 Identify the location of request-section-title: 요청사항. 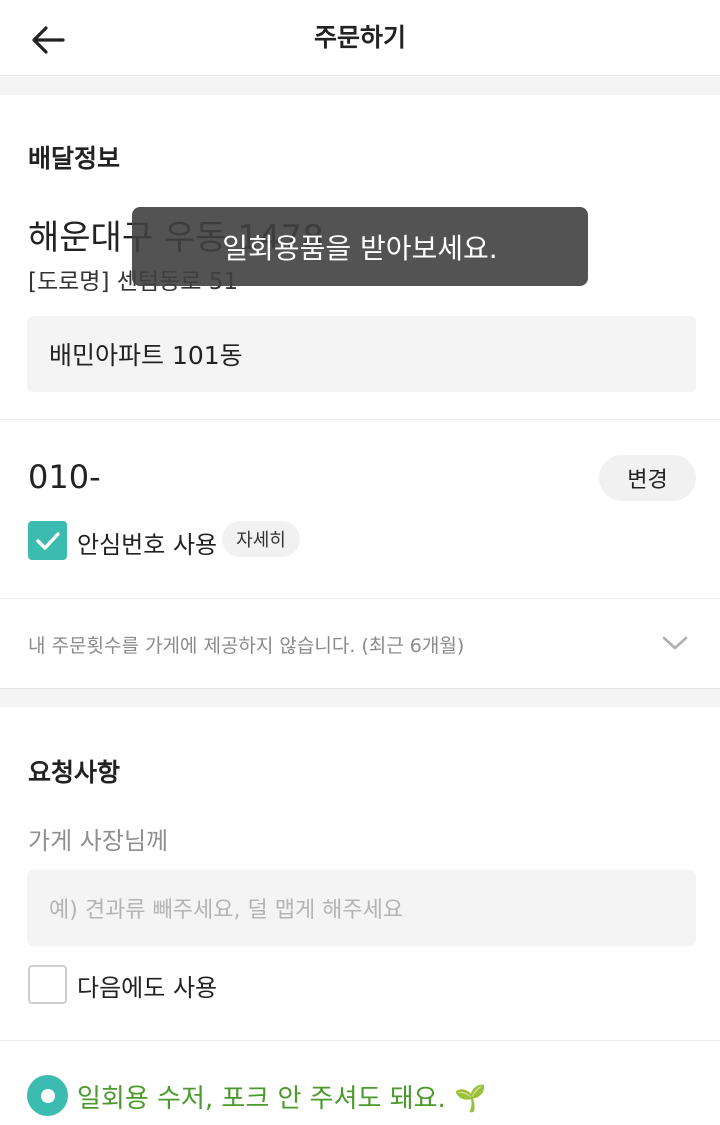
(74, 772).